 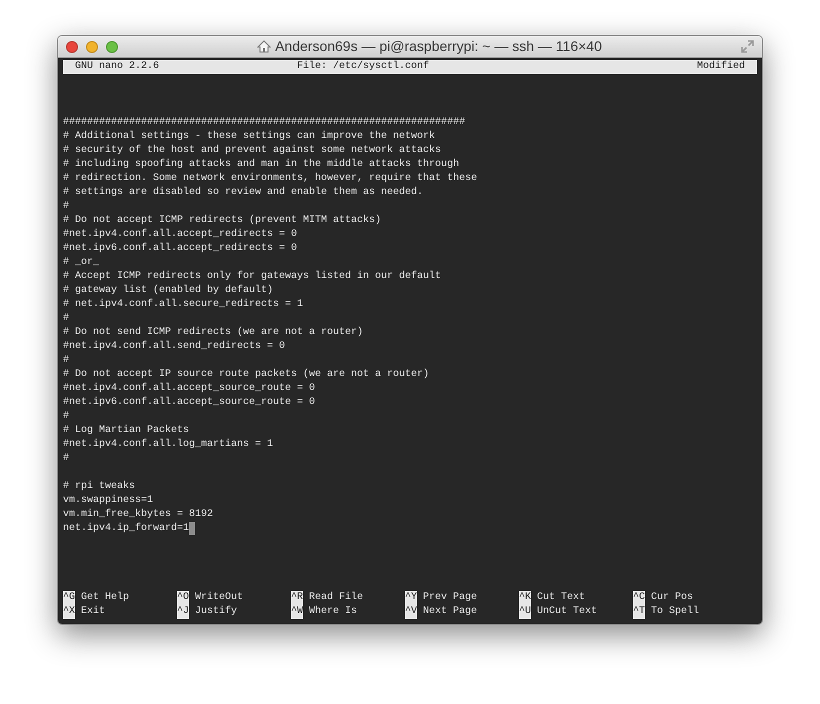 What do you see at coordinates (297, 612) in the screenshot?
I see `shortcut-key: ^W` at bounding box center [297, 612].